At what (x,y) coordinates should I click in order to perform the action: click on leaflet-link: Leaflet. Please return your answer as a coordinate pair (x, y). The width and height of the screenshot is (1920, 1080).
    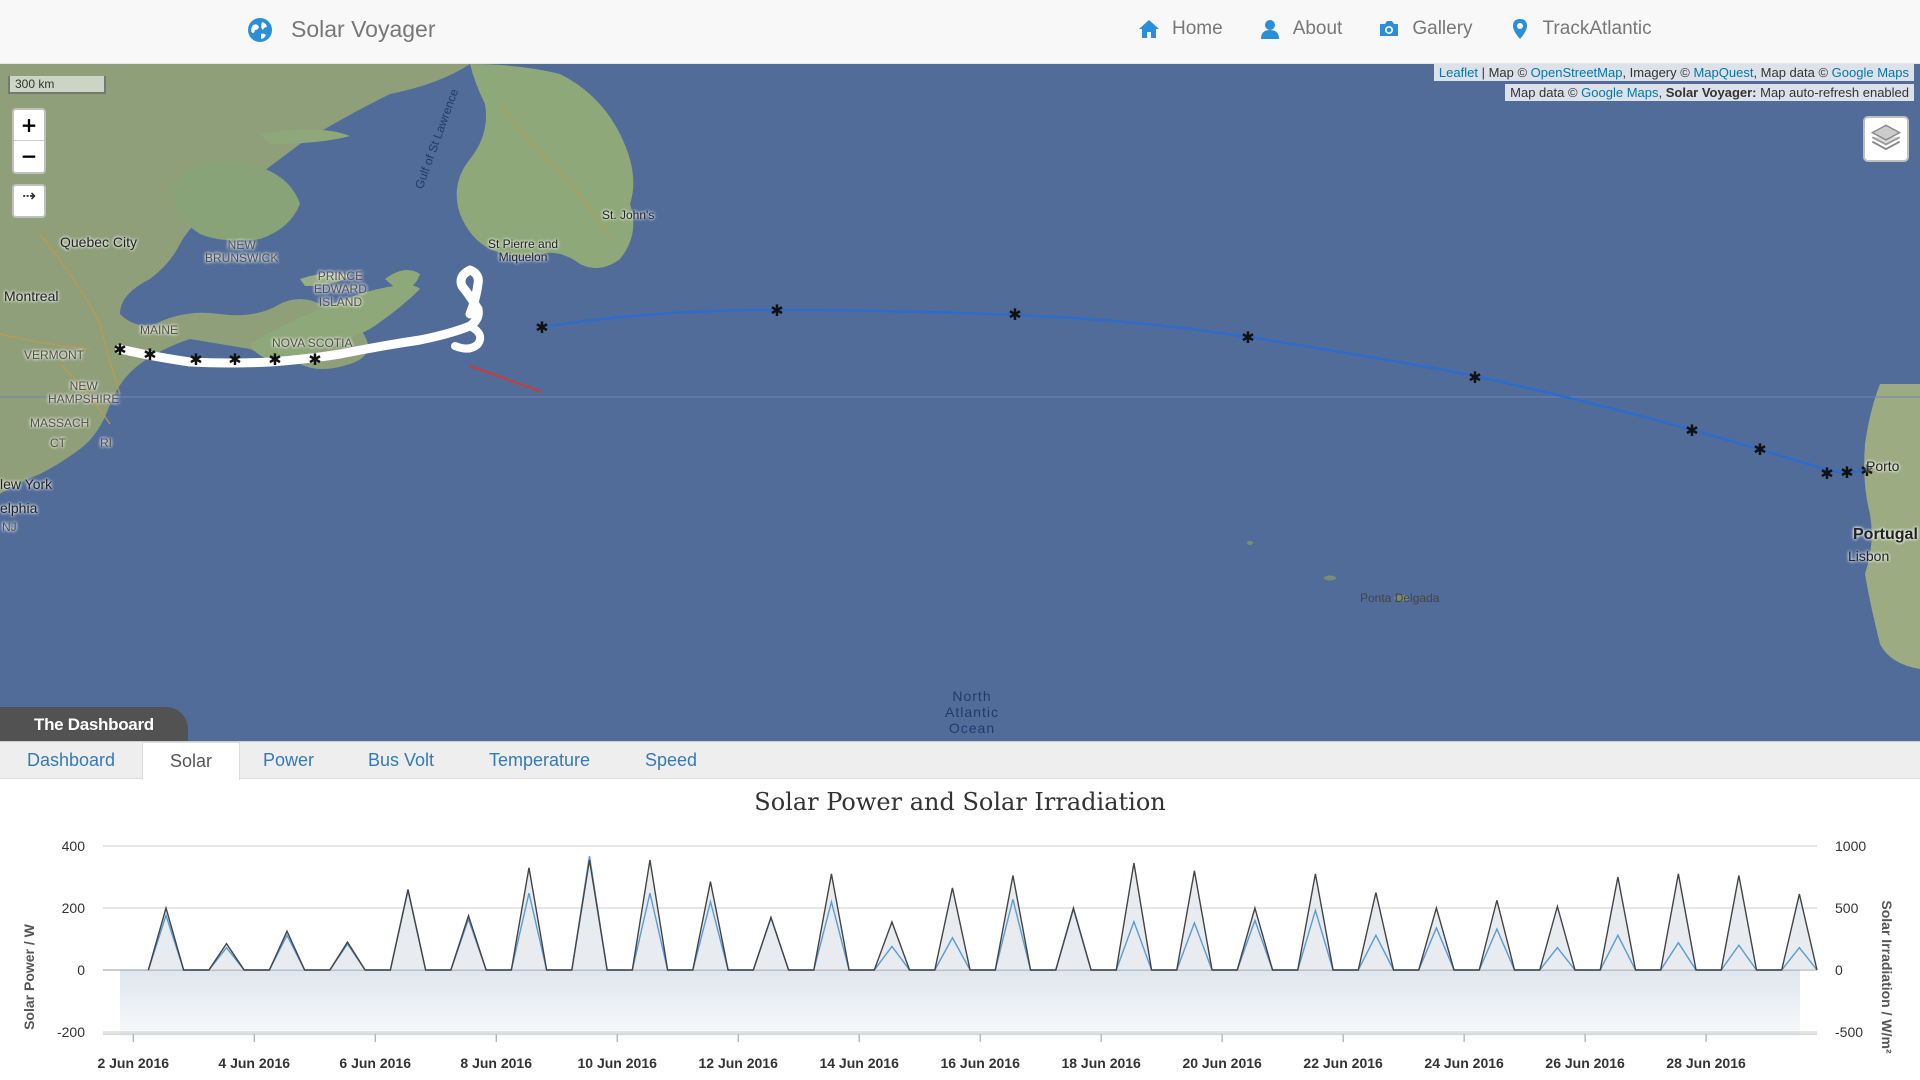
    Looking at the image, I should click on (1458, 72).